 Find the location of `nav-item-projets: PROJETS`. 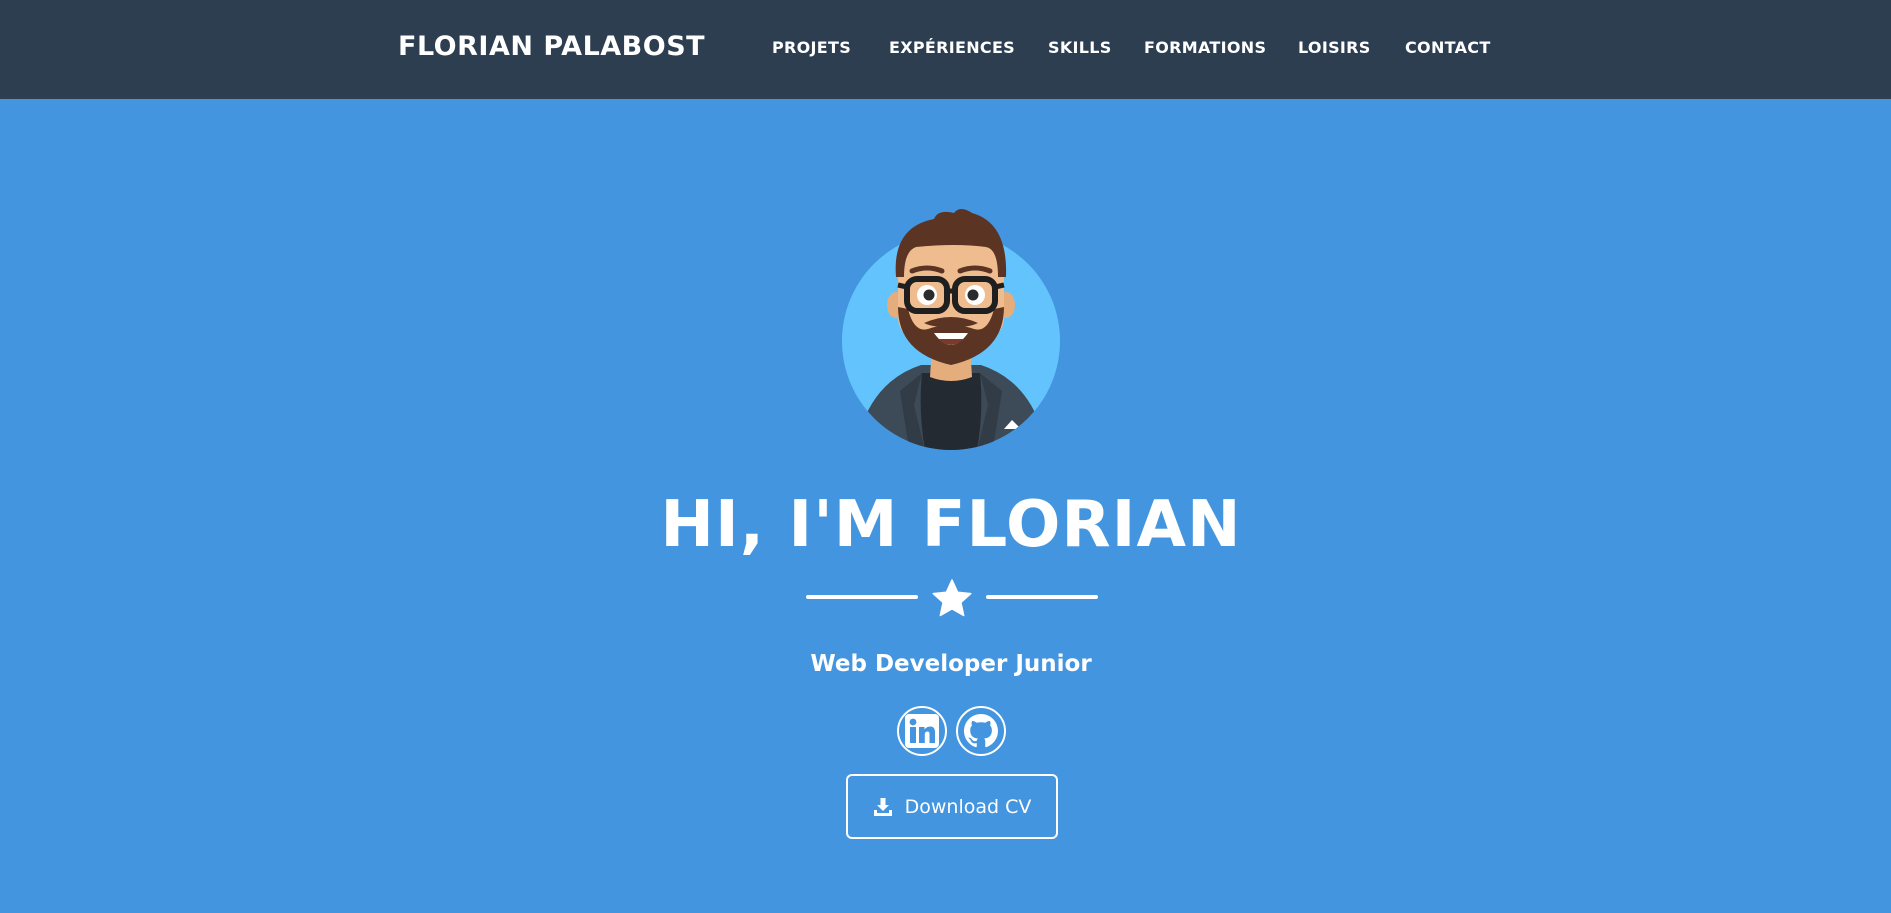

nav-item-projets: PROJETS is located at coordinates (811, 47).